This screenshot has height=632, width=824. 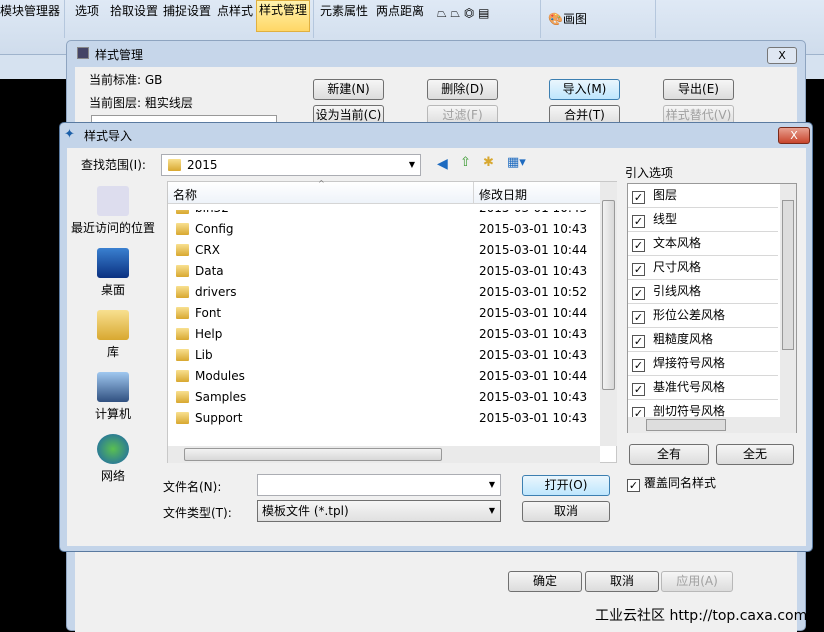 What do you see at coordinates (87, 10) in the screenshot?
I see `ribbon-options: 选项` at bounding box center [87, 10].